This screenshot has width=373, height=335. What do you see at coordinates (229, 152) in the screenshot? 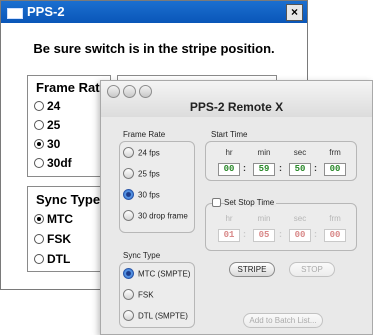
I see `start-hr-header: hr` at bounding box center [229, 152].